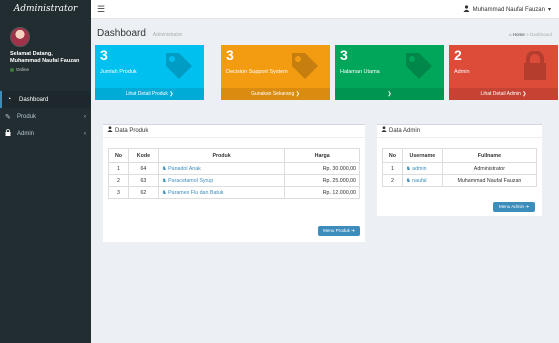 The height and width of the screenshot is (343, 559). Describe the element at coordinates (257, 72) in the screenshot. I see `stat-label: Decision Support System` at that location.